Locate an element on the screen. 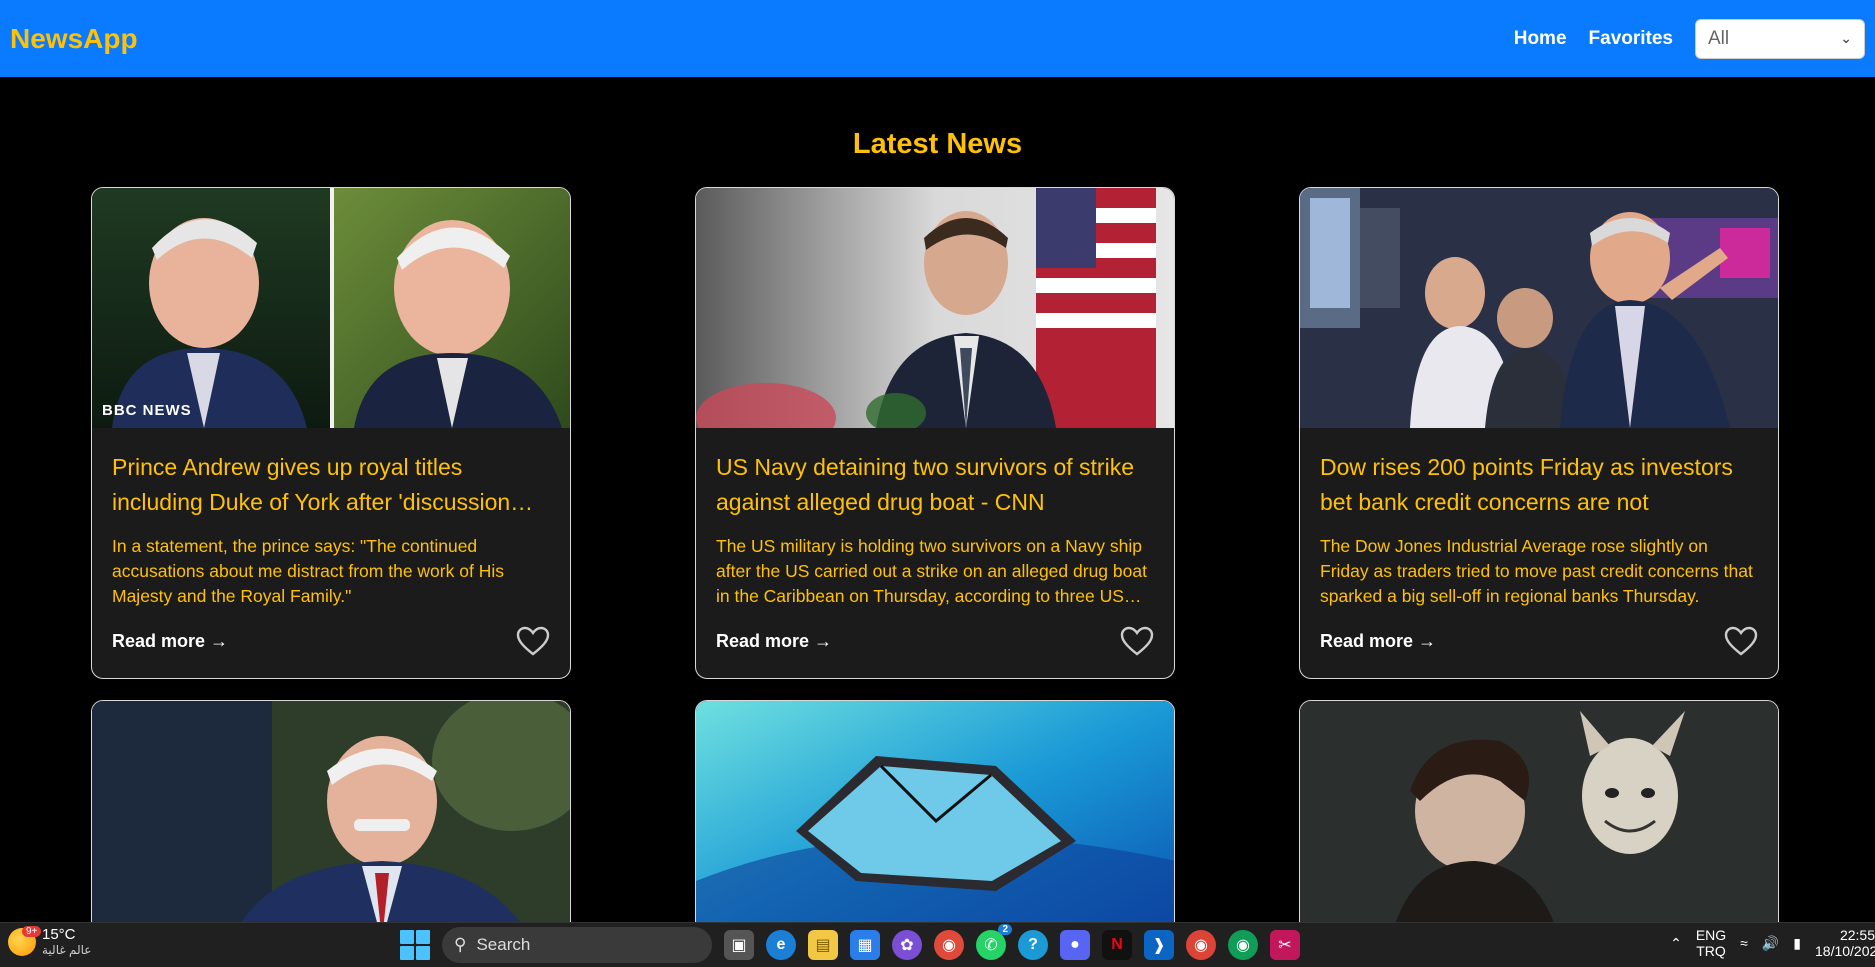  wifi-icon: ≈ is located at coordinates (1744, 943).